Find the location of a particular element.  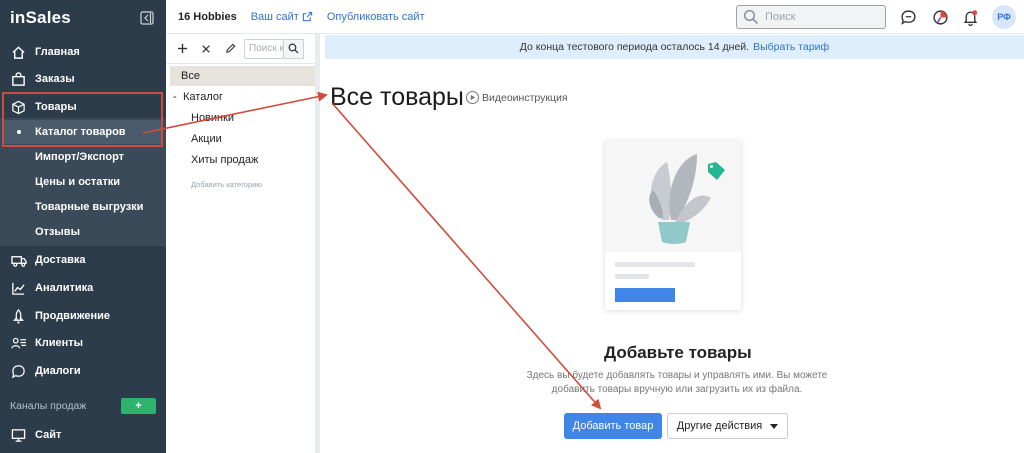

sidebar-item-label: Клиенты is located at coordinates (59, 343).